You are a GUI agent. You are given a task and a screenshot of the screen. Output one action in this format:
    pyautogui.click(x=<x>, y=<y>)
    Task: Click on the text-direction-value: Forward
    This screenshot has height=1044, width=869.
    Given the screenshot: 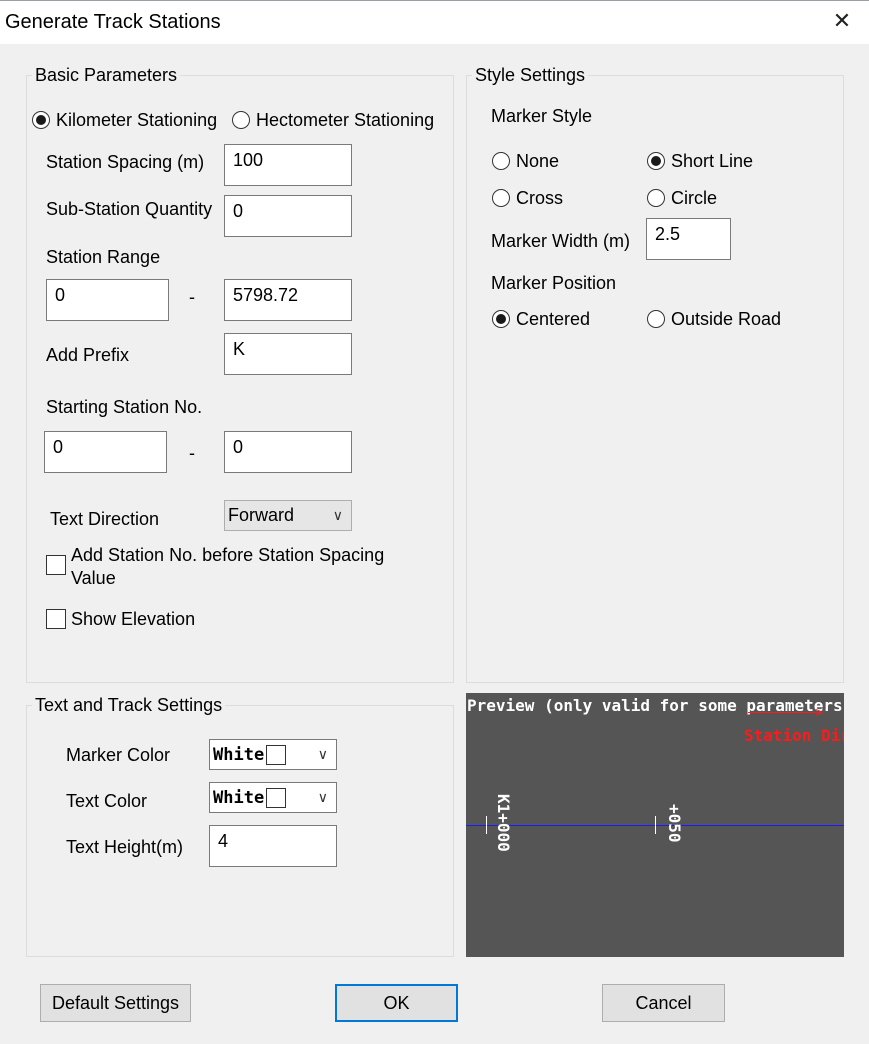 What is the action you would take?
    pyautogui.click(x=261, y=515)
    